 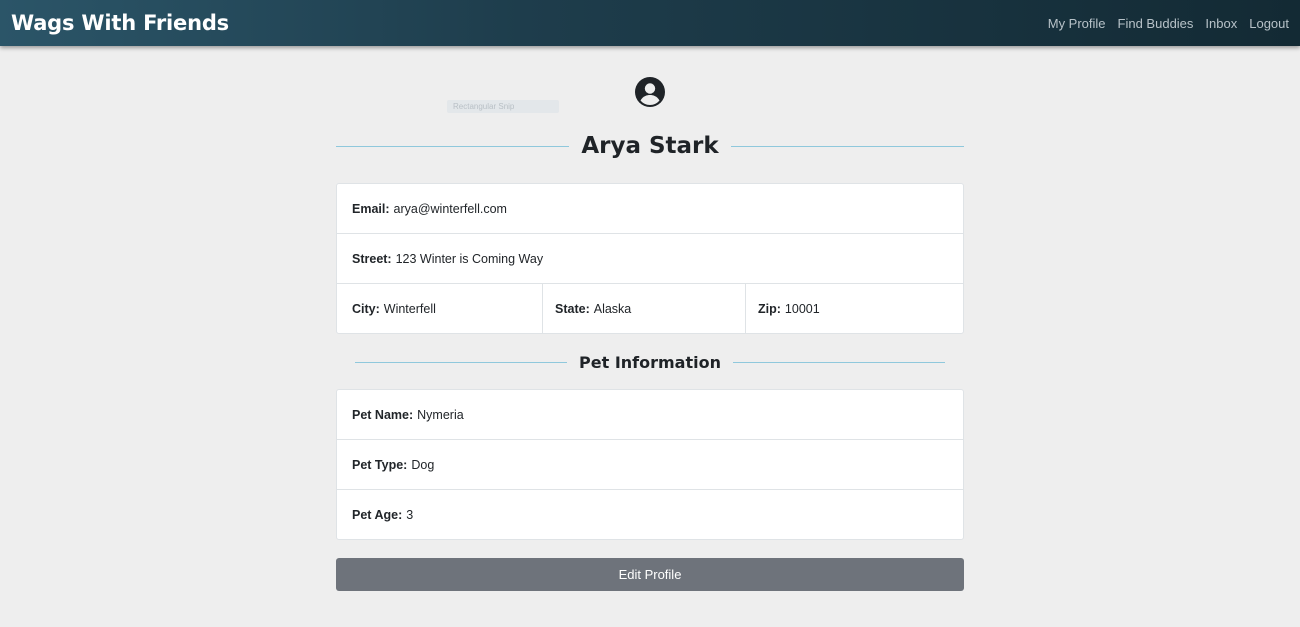 What do you see at coordinates (612, 309) in the screenshot?
I see `state-value: Alaska` at bounding box center [612, 309].